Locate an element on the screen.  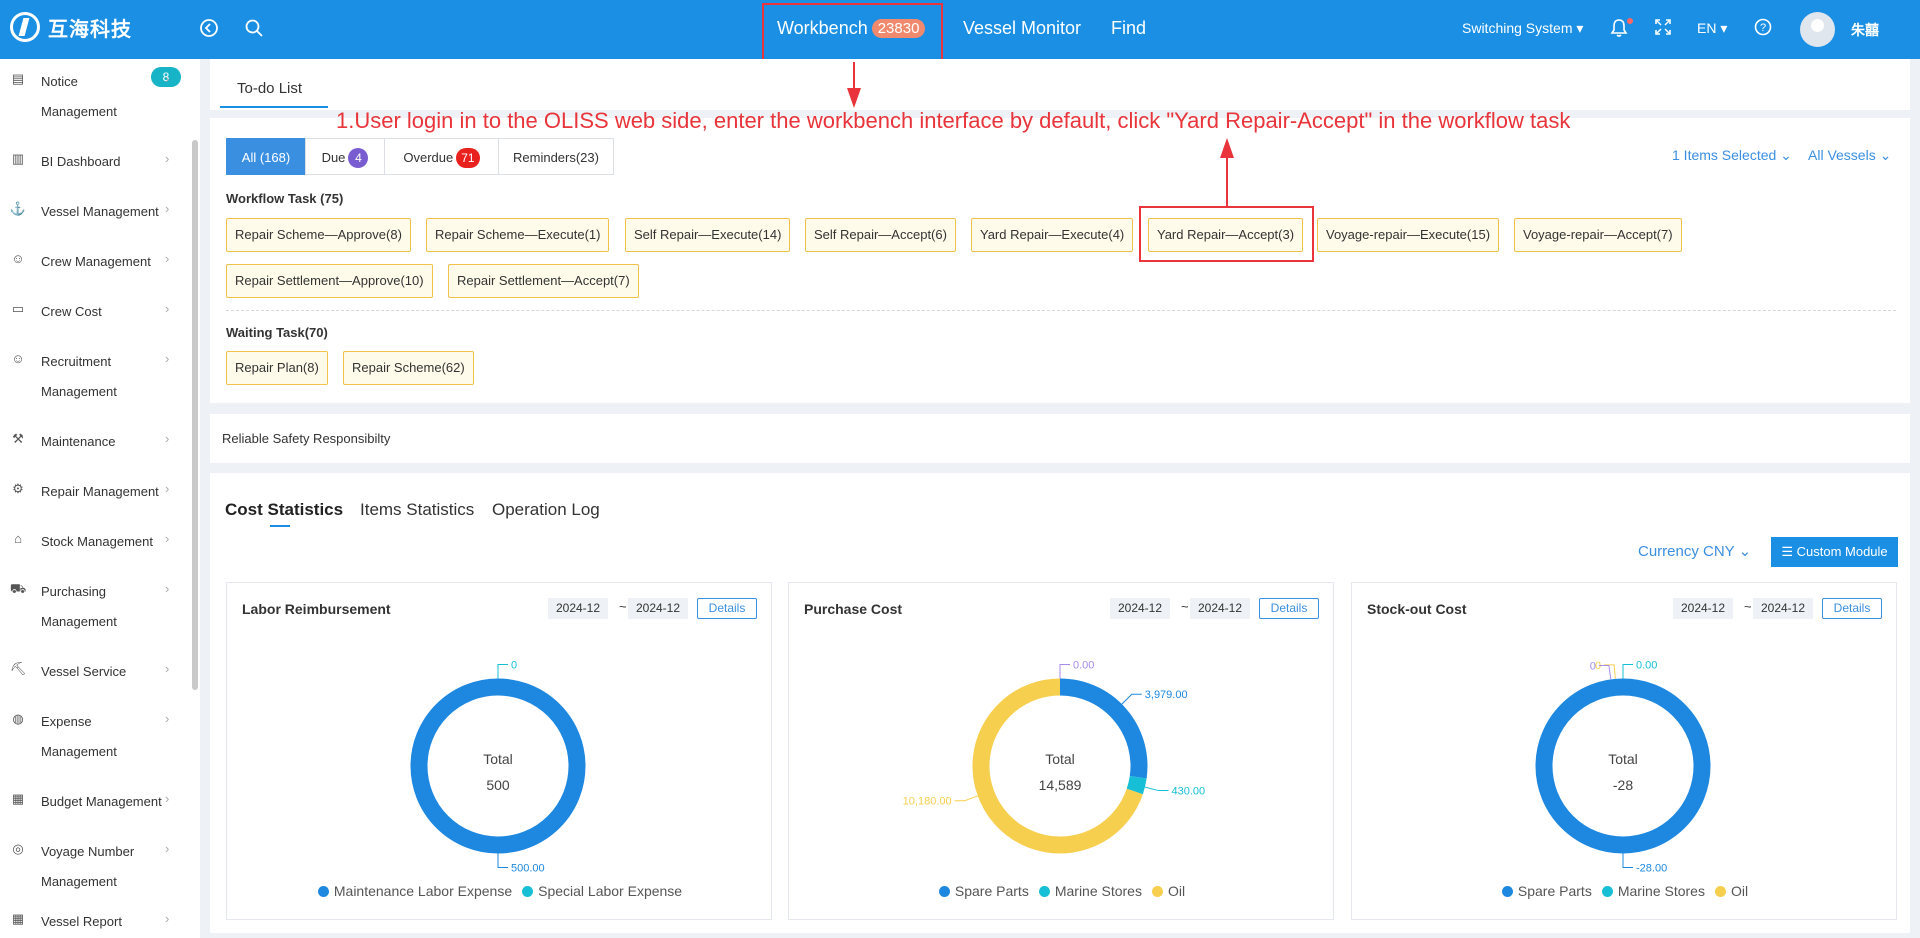
tab-operation-log: Operation Log is located at coordinates (546, 510).